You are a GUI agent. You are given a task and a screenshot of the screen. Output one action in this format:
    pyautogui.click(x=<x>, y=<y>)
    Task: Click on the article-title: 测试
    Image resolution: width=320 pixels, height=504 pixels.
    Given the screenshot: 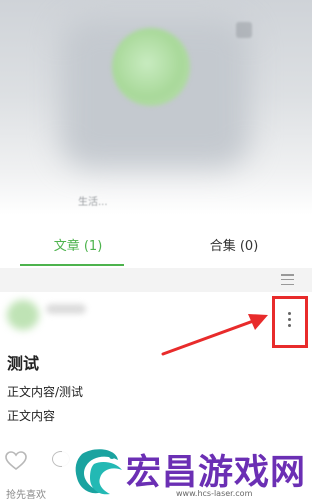 What is the action you would take?
    pyautogui.click(x=23, y=362)
    